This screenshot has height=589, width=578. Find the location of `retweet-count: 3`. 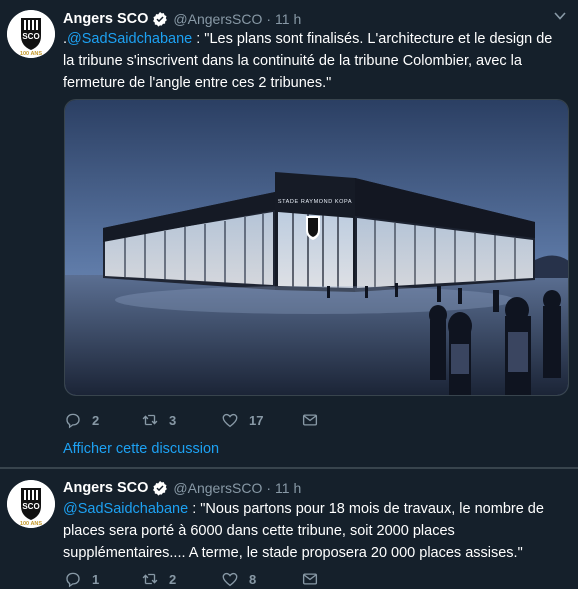

retweet-count: 3 is located at coordinates (173, 420).